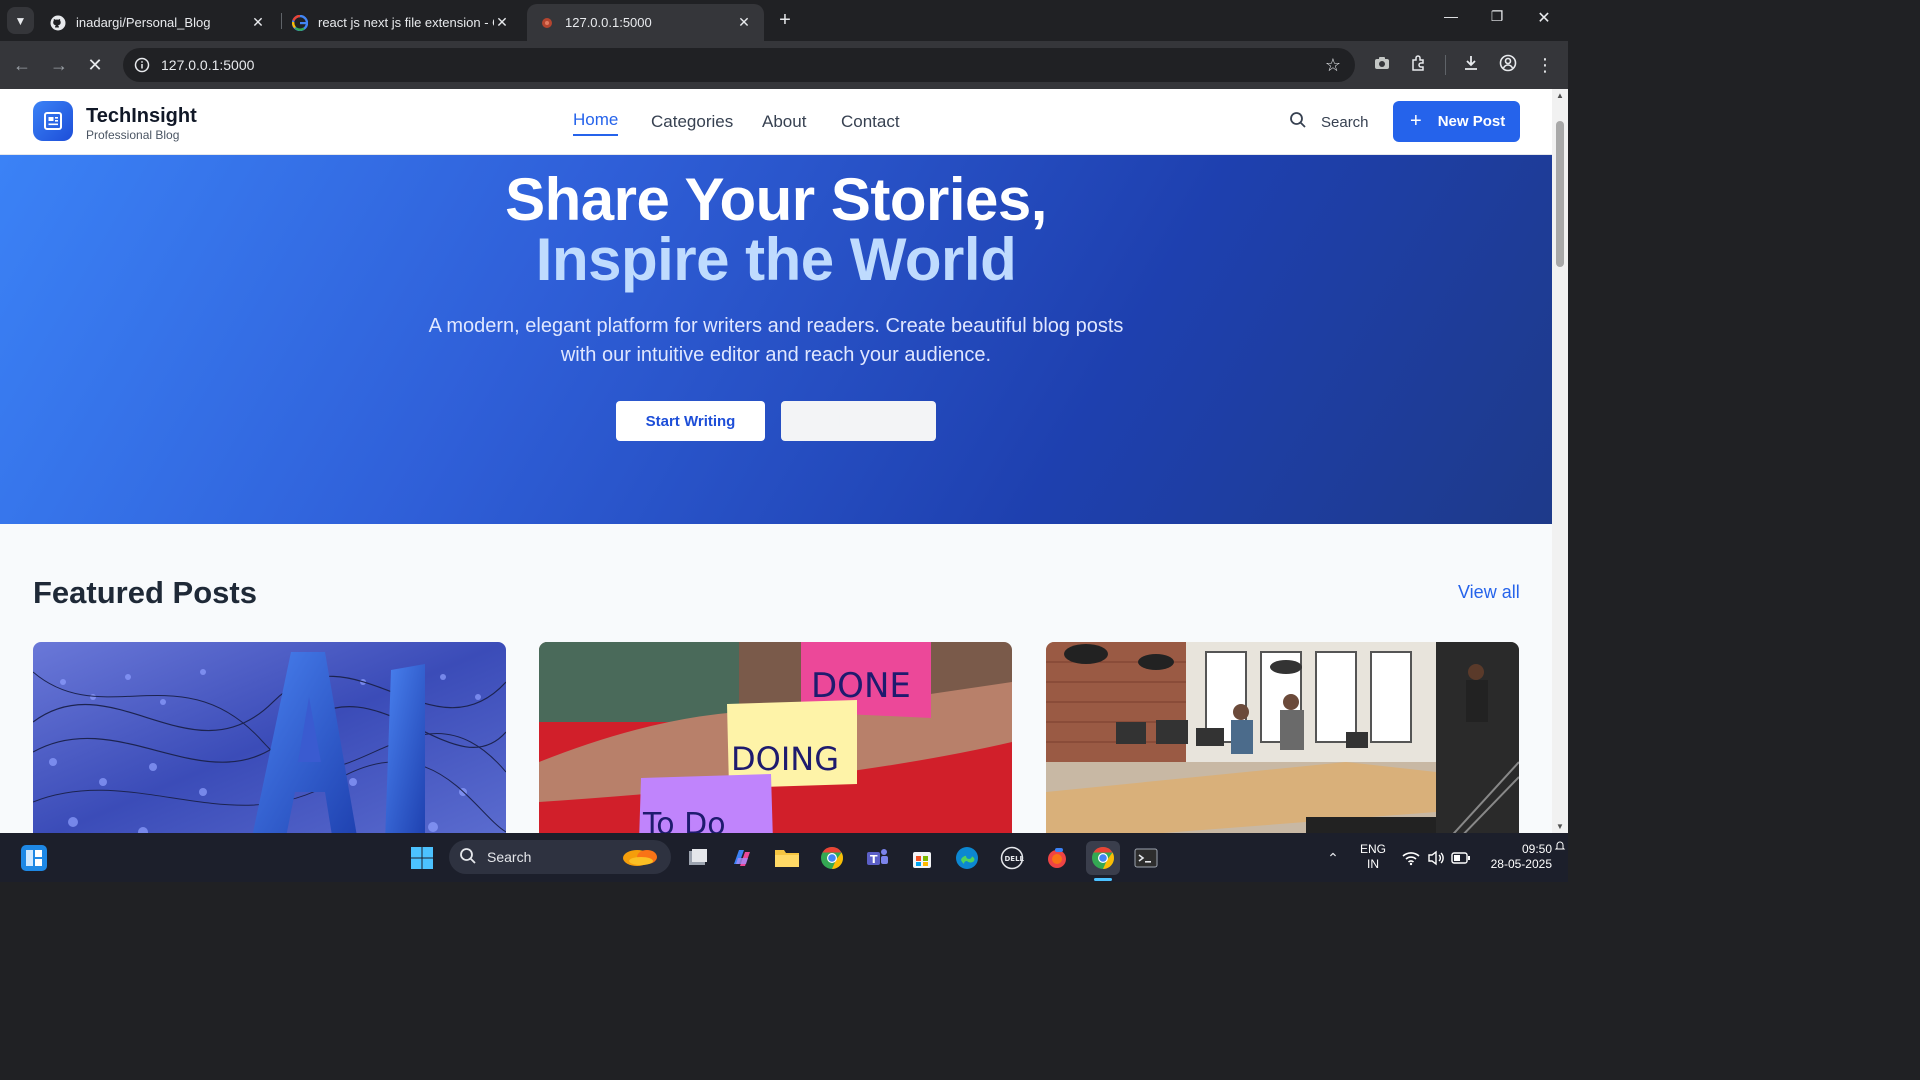 The height and width of the screenshot is (1080, 1920). Describe the element at coordinates (1057, 858) in the screenshot. I see `app-orange-icon` at that location.